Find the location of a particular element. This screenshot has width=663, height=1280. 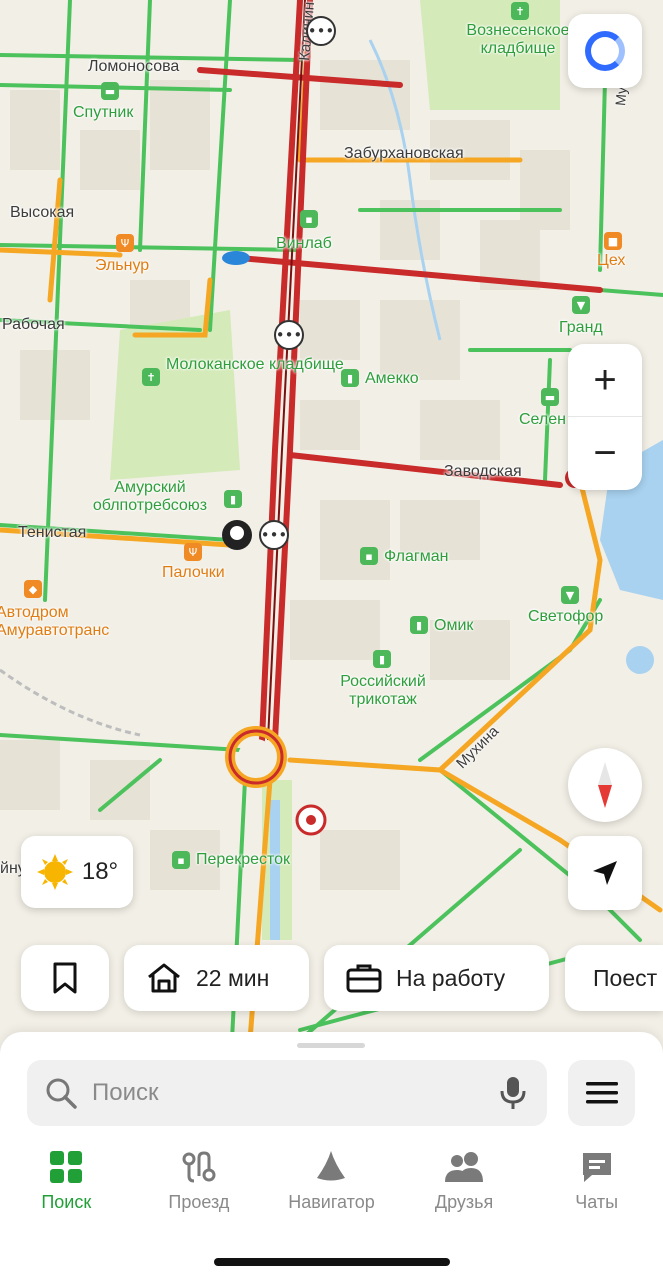

briefcase-icon is located at coordinates (364, 978).